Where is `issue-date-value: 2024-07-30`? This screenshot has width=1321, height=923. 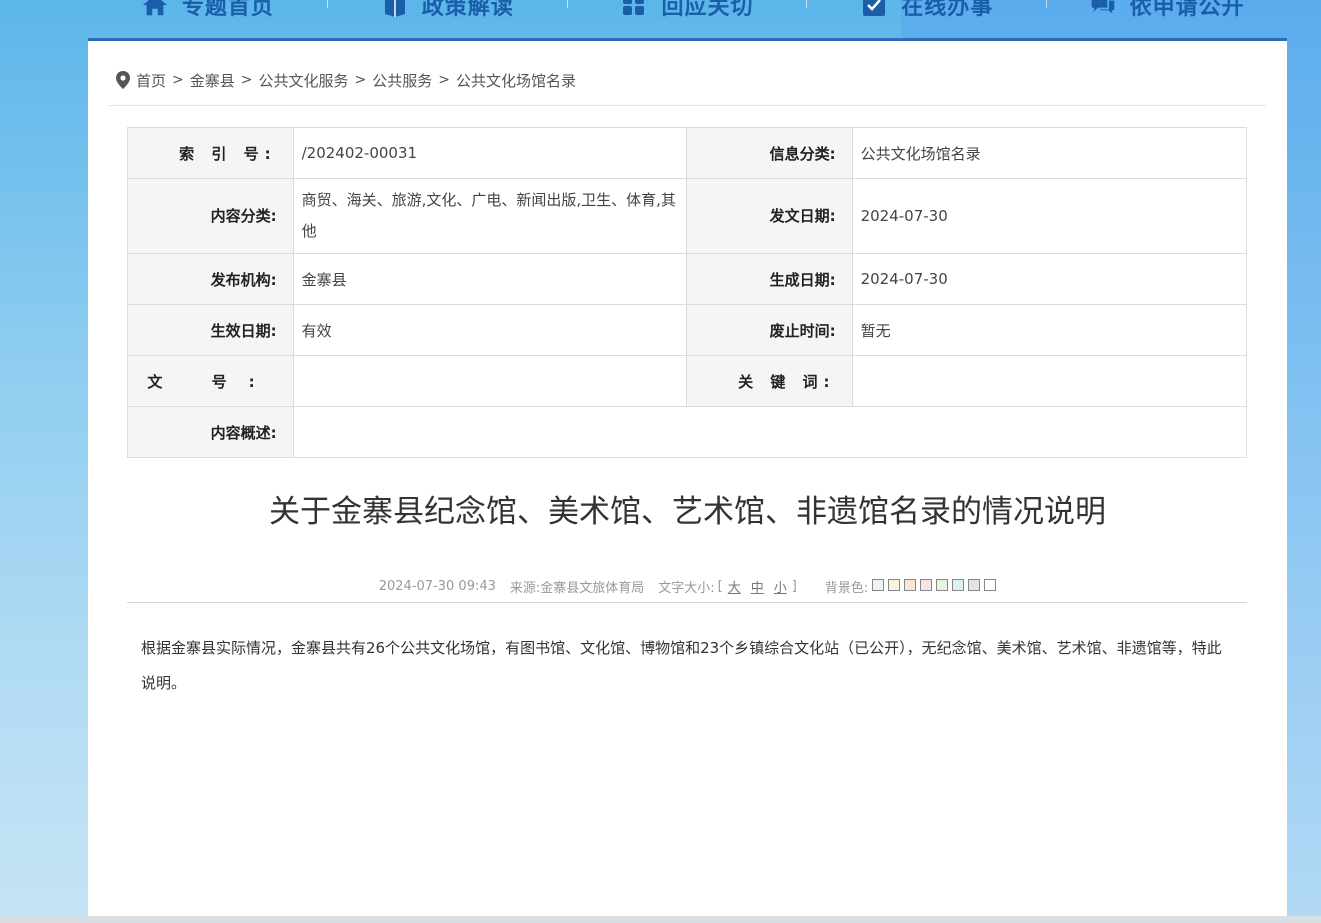 issue-date-value: 2024-07-30 is located at coordinates (1049, 216).